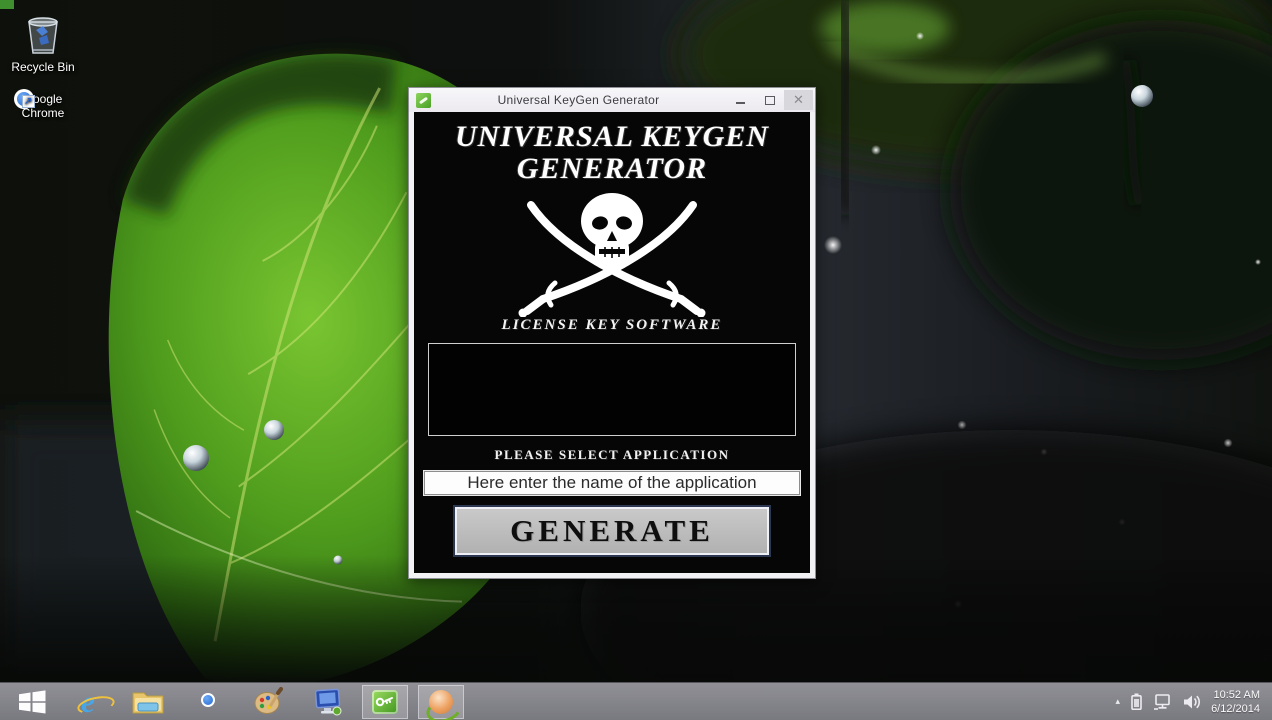 The image size is (1272, 720). What do you see at coordinates (1235, 708) in the screenshot?
I see `clock-date: 6/12/2014` at bounding box center [1235, 708].